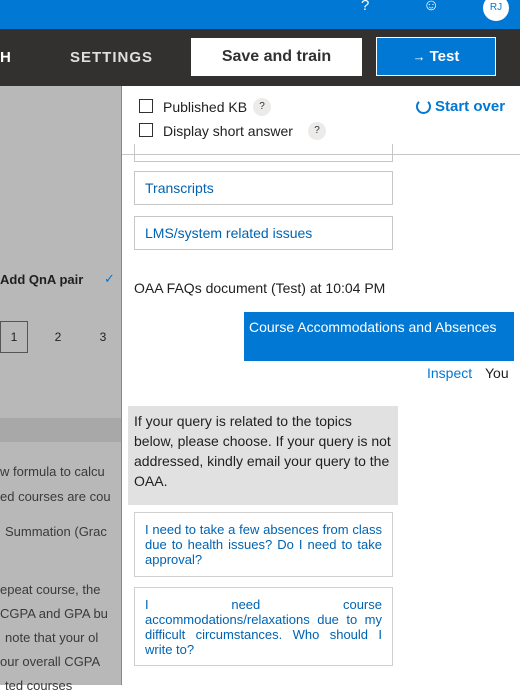 This screenshot has width=520, height=693. What do you see at coordinates (419, 56) in the screenshot?
I see `arrow-right-icon: →` at bounding box center [419, 56].